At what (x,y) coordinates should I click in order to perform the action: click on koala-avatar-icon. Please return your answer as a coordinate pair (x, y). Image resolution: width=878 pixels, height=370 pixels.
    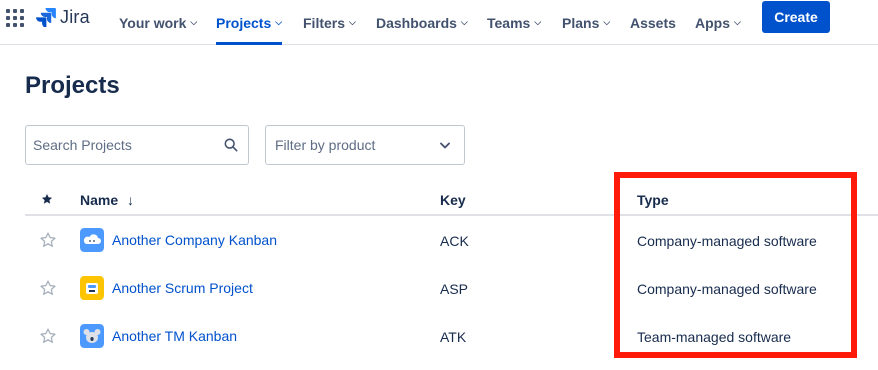
    Looking at the image, I should click on (92, 336).